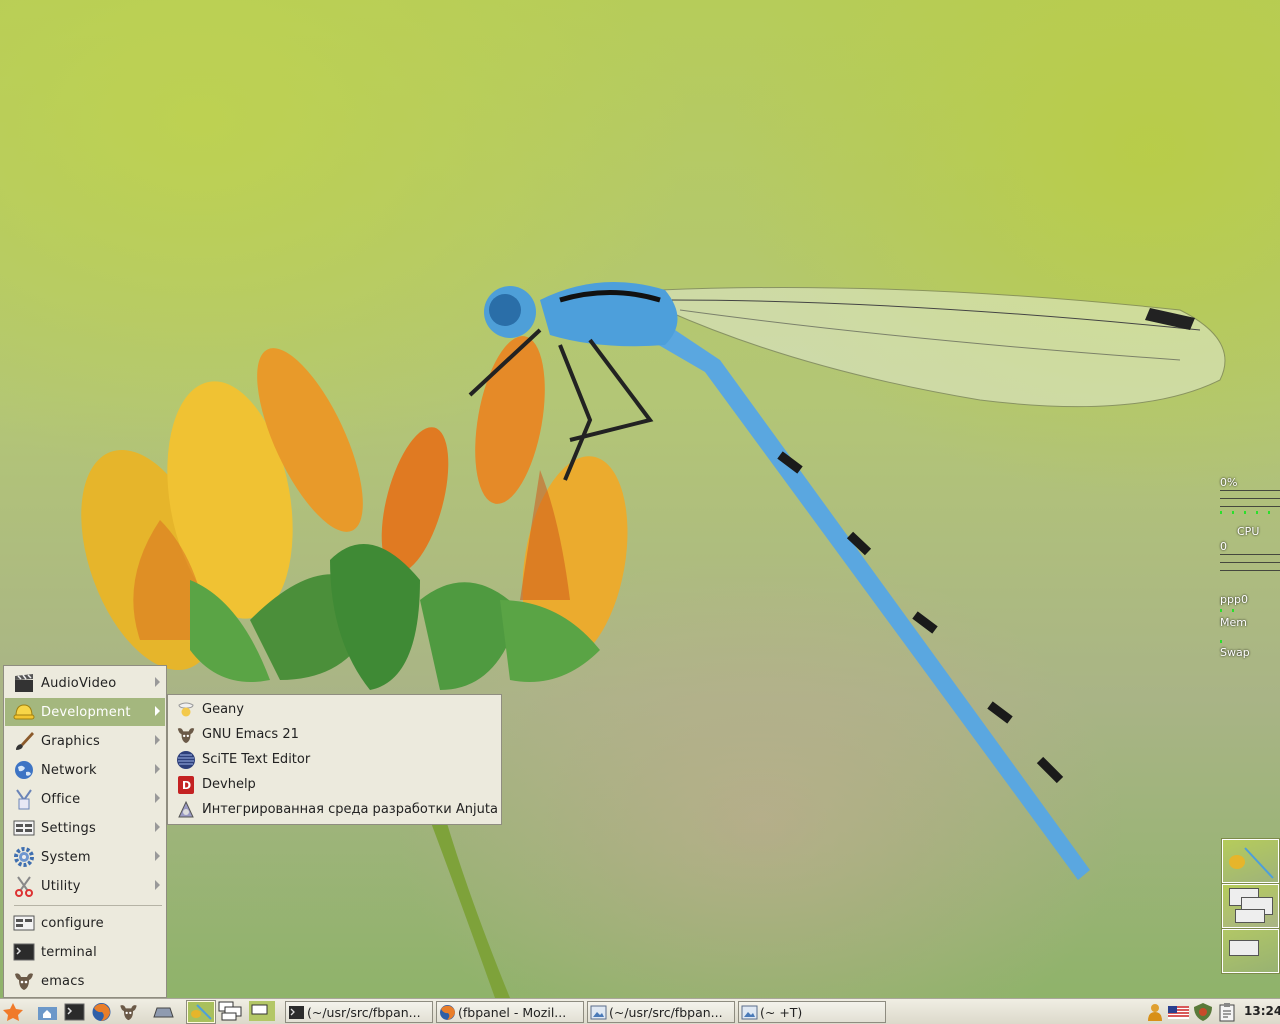 The height and width of the screenshot is (1024, 1280). I want to click on submenu-item-label: Geany, so click(223, 709).